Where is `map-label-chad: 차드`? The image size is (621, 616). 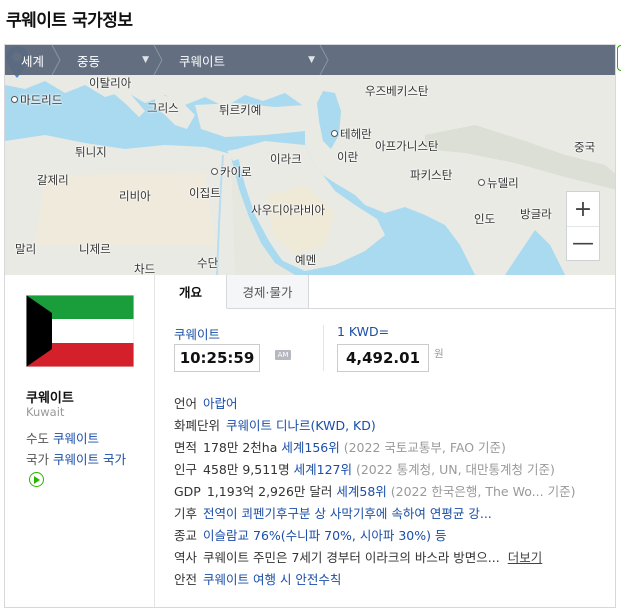
map-label-chad: 차드 is located at coordinates (145, 268).